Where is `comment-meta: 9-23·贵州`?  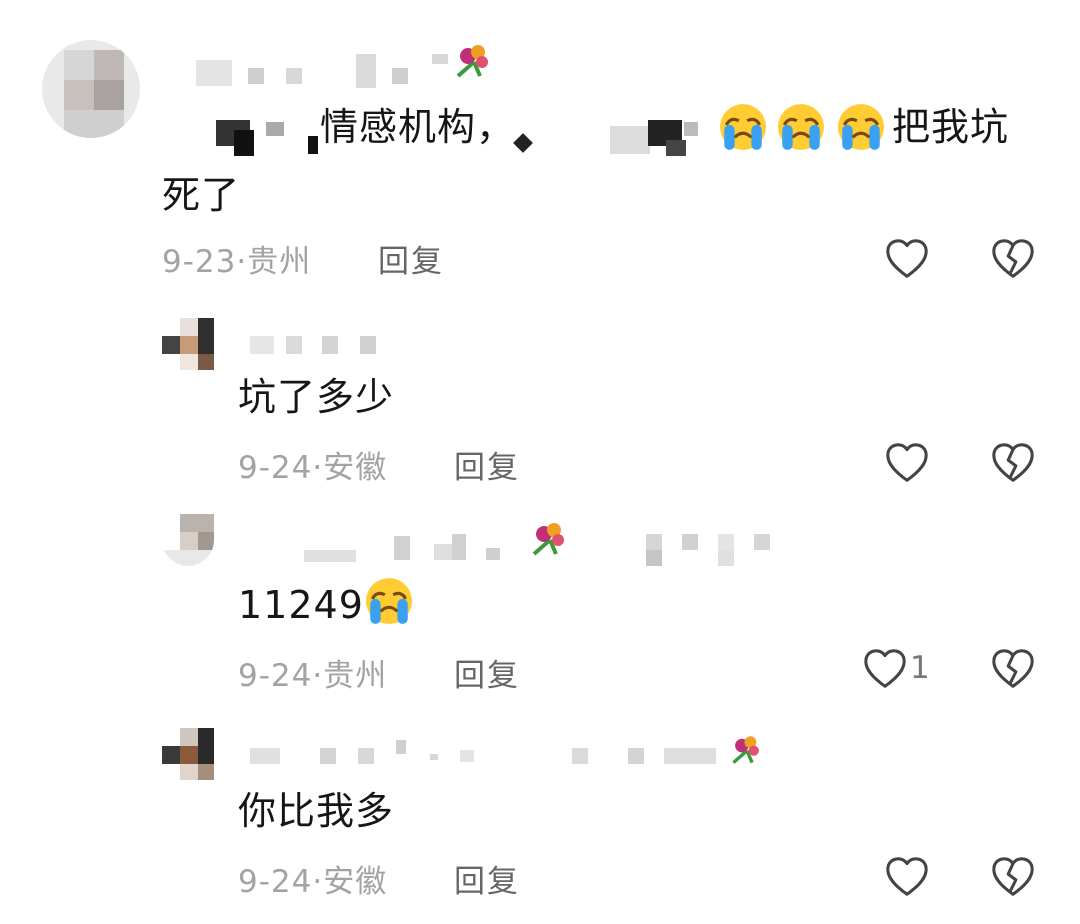
comment-meta: 9-23·贵州 is located at coordinates (236, 258).